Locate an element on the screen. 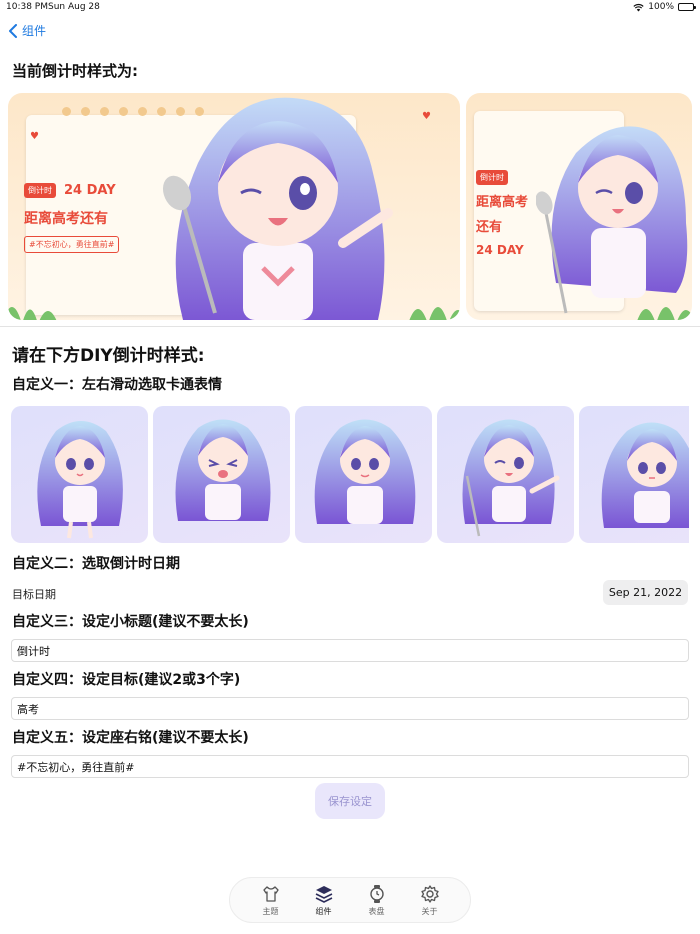  battery-percent: 100% is located at coordinates (661, 7).